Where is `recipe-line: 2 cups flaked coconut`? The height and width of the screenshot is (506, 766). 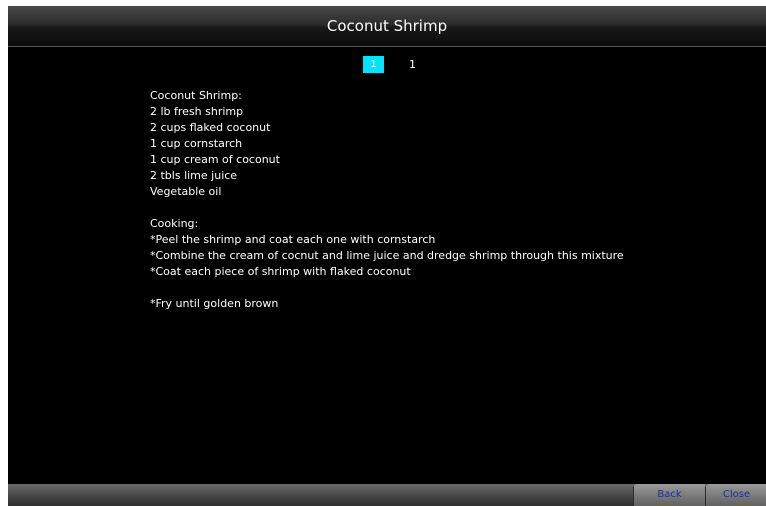 recipe-line: 2 cups flaked coconut is located at coordinates (210, 127).